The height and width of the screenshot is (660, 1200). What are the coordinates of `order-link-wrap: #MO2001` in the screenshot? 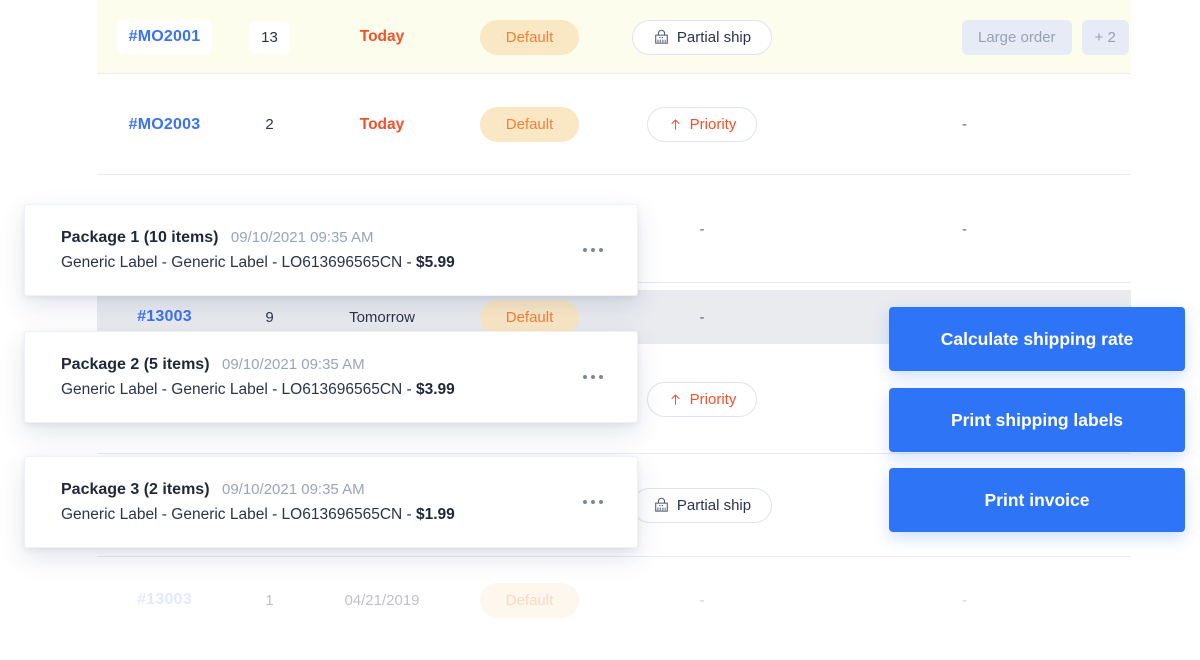 It's located at (164, 37).